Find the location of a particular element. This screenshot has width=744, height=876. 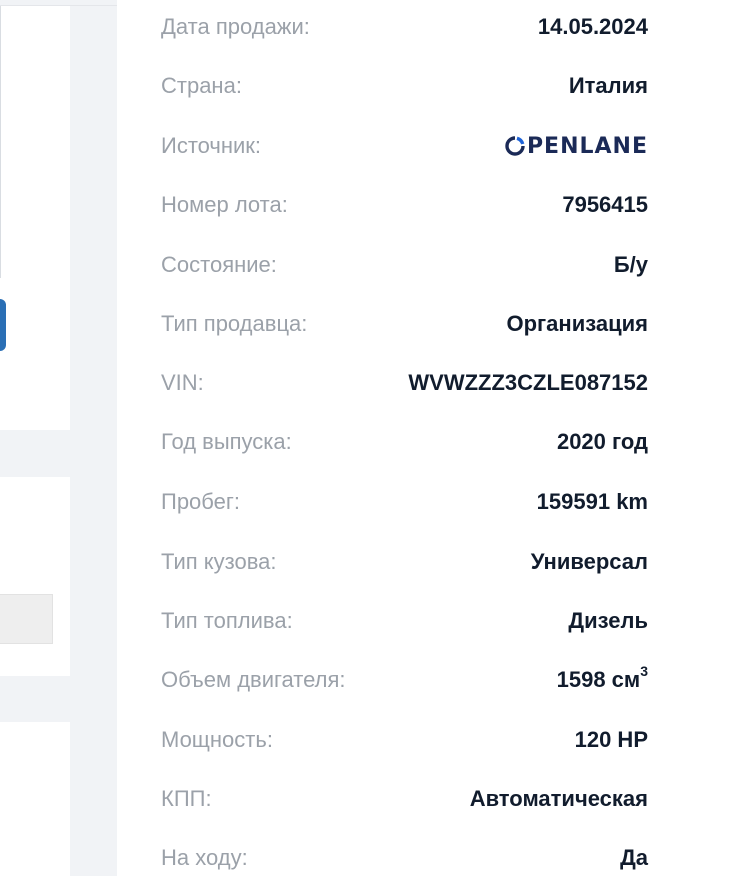

detail-label: Пробег: is located at coordinates (201, 501).